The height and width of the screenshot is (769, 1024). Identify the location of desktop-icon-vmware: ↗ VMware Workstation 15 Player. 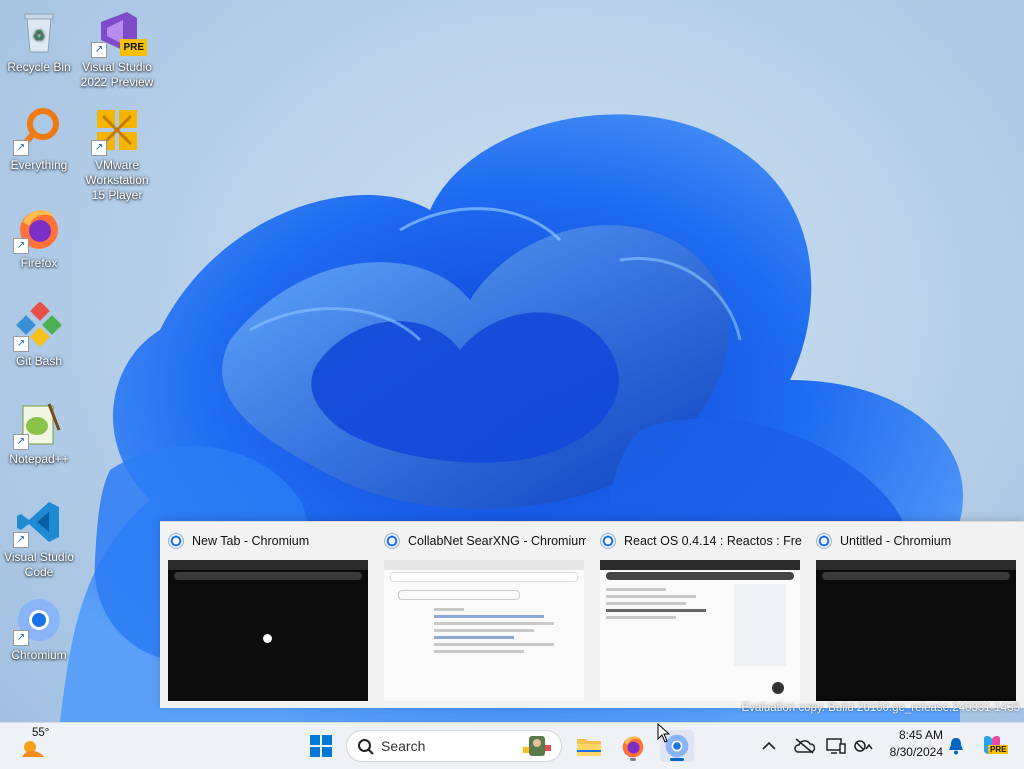
(117, 154).